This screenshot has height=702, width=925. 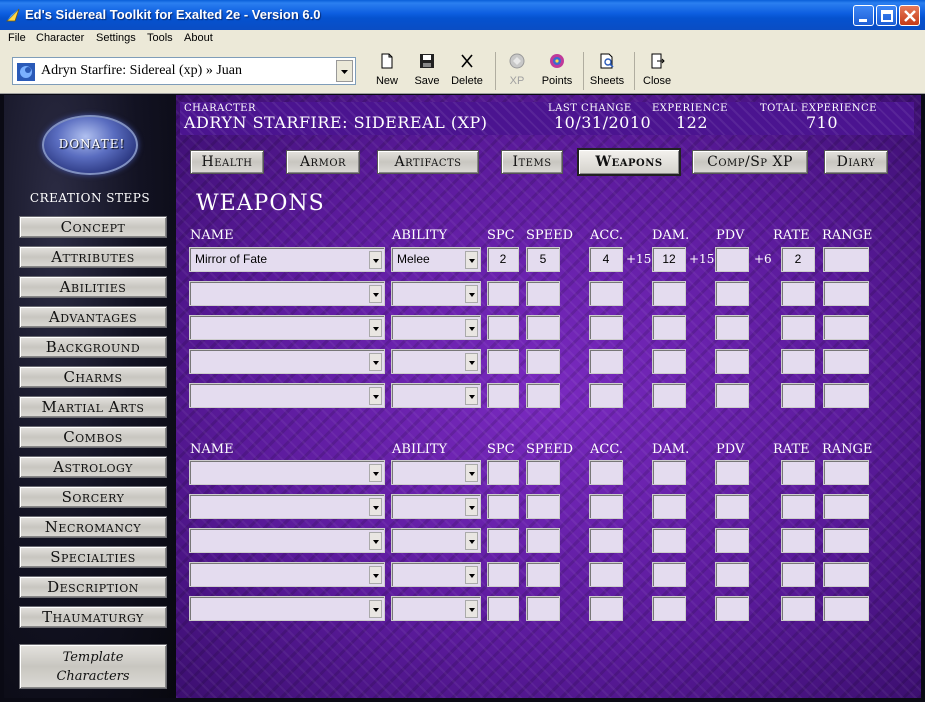 What do you see at coordinates (93, 287) in the screenshot?
I see `step-abilities: Abilities` at bounding box center [93, 287].